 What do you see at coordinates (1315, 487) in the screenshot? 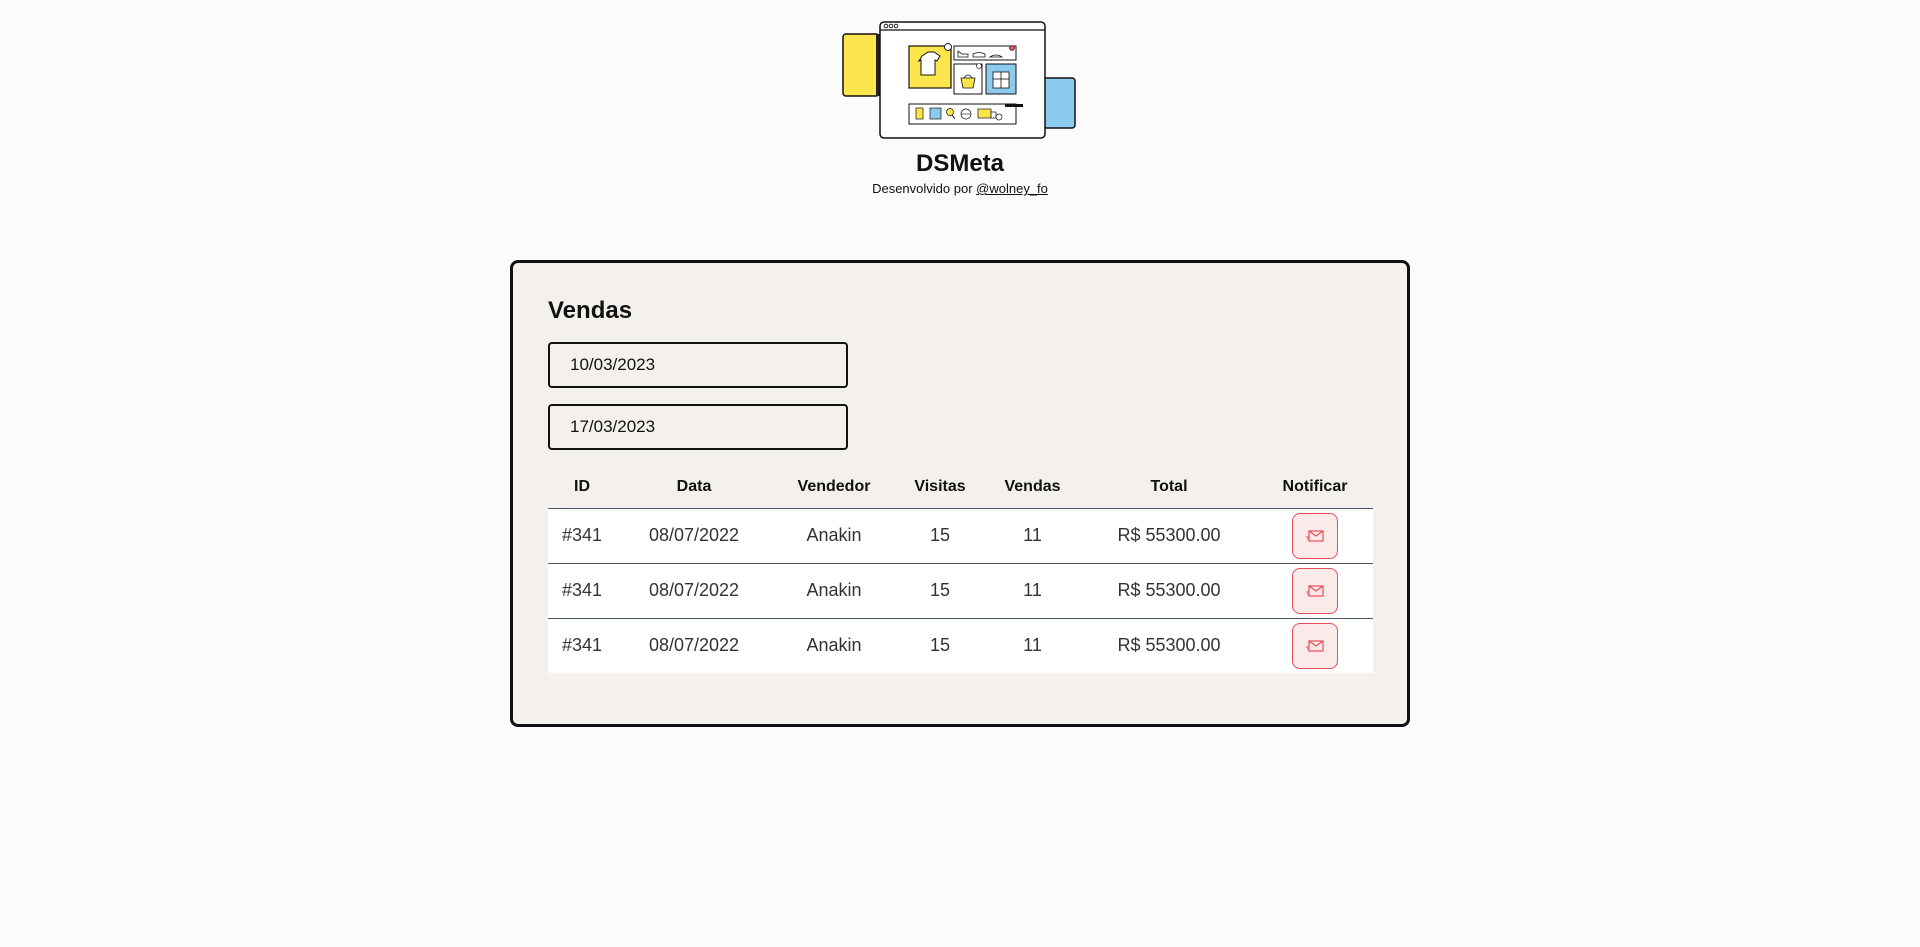
I see `column-header-notify: Notificar` at bounding box center [1315, 487].